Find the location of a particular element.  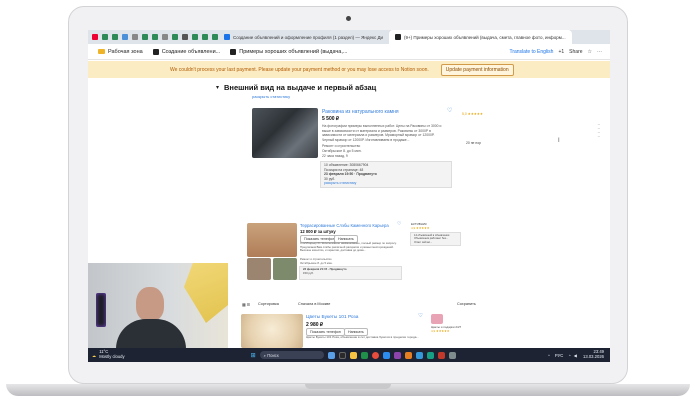

laptop-notch is located at coordinates (348, 386).